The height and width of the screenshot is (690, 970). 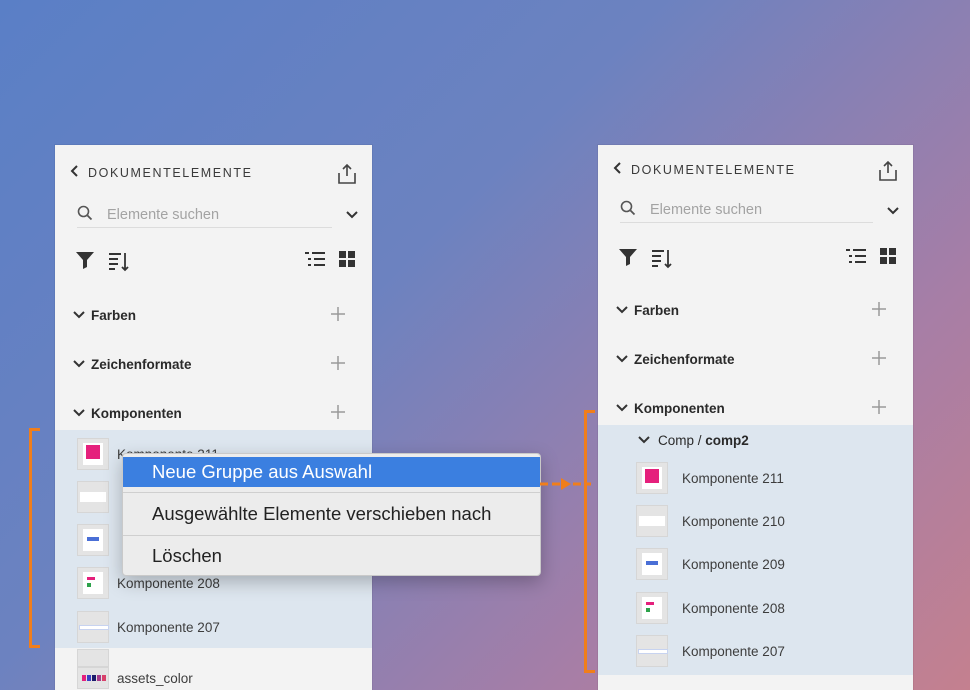 I want to click on list-item: Komponente 209, so click(x=710, y=564).